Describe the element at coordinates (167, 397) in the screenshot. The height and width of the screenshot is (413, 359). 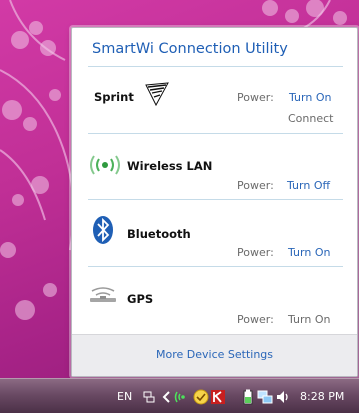
I see `show-hidden-chevron-icon` at that location.